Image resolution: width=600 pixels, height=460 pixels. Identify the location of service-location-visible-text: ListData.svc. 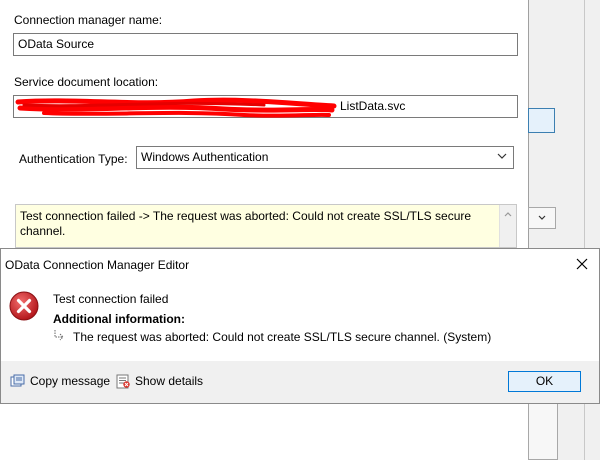
(373, 106).